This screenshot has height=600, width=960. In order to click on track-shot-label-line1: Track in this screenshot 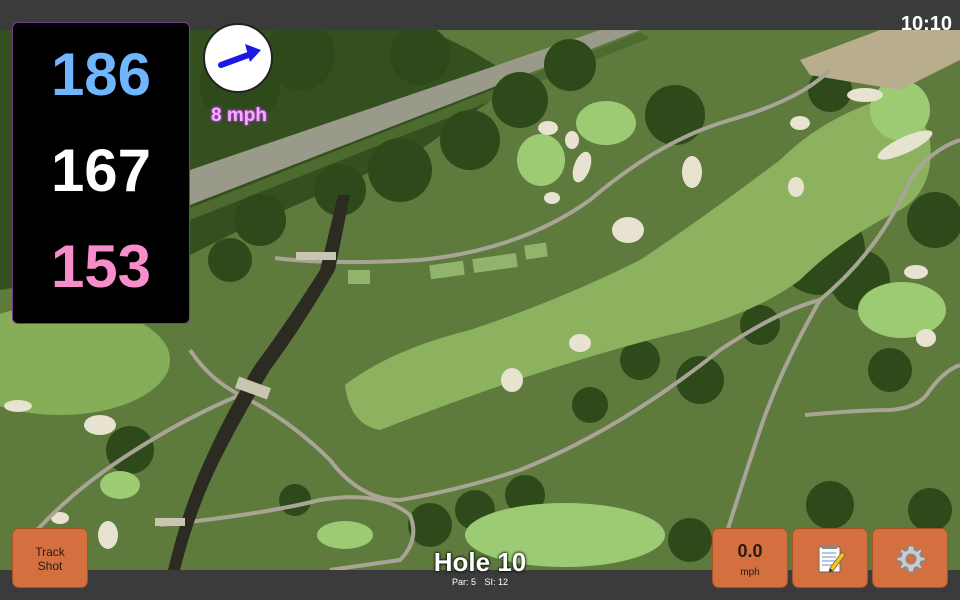, I will do `click(50, 552)`.